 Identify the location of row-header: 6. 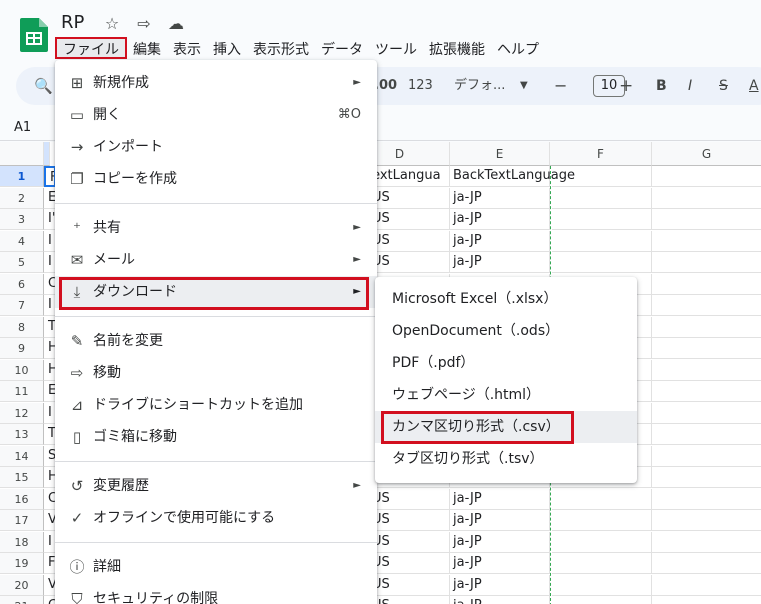
(22, 284).